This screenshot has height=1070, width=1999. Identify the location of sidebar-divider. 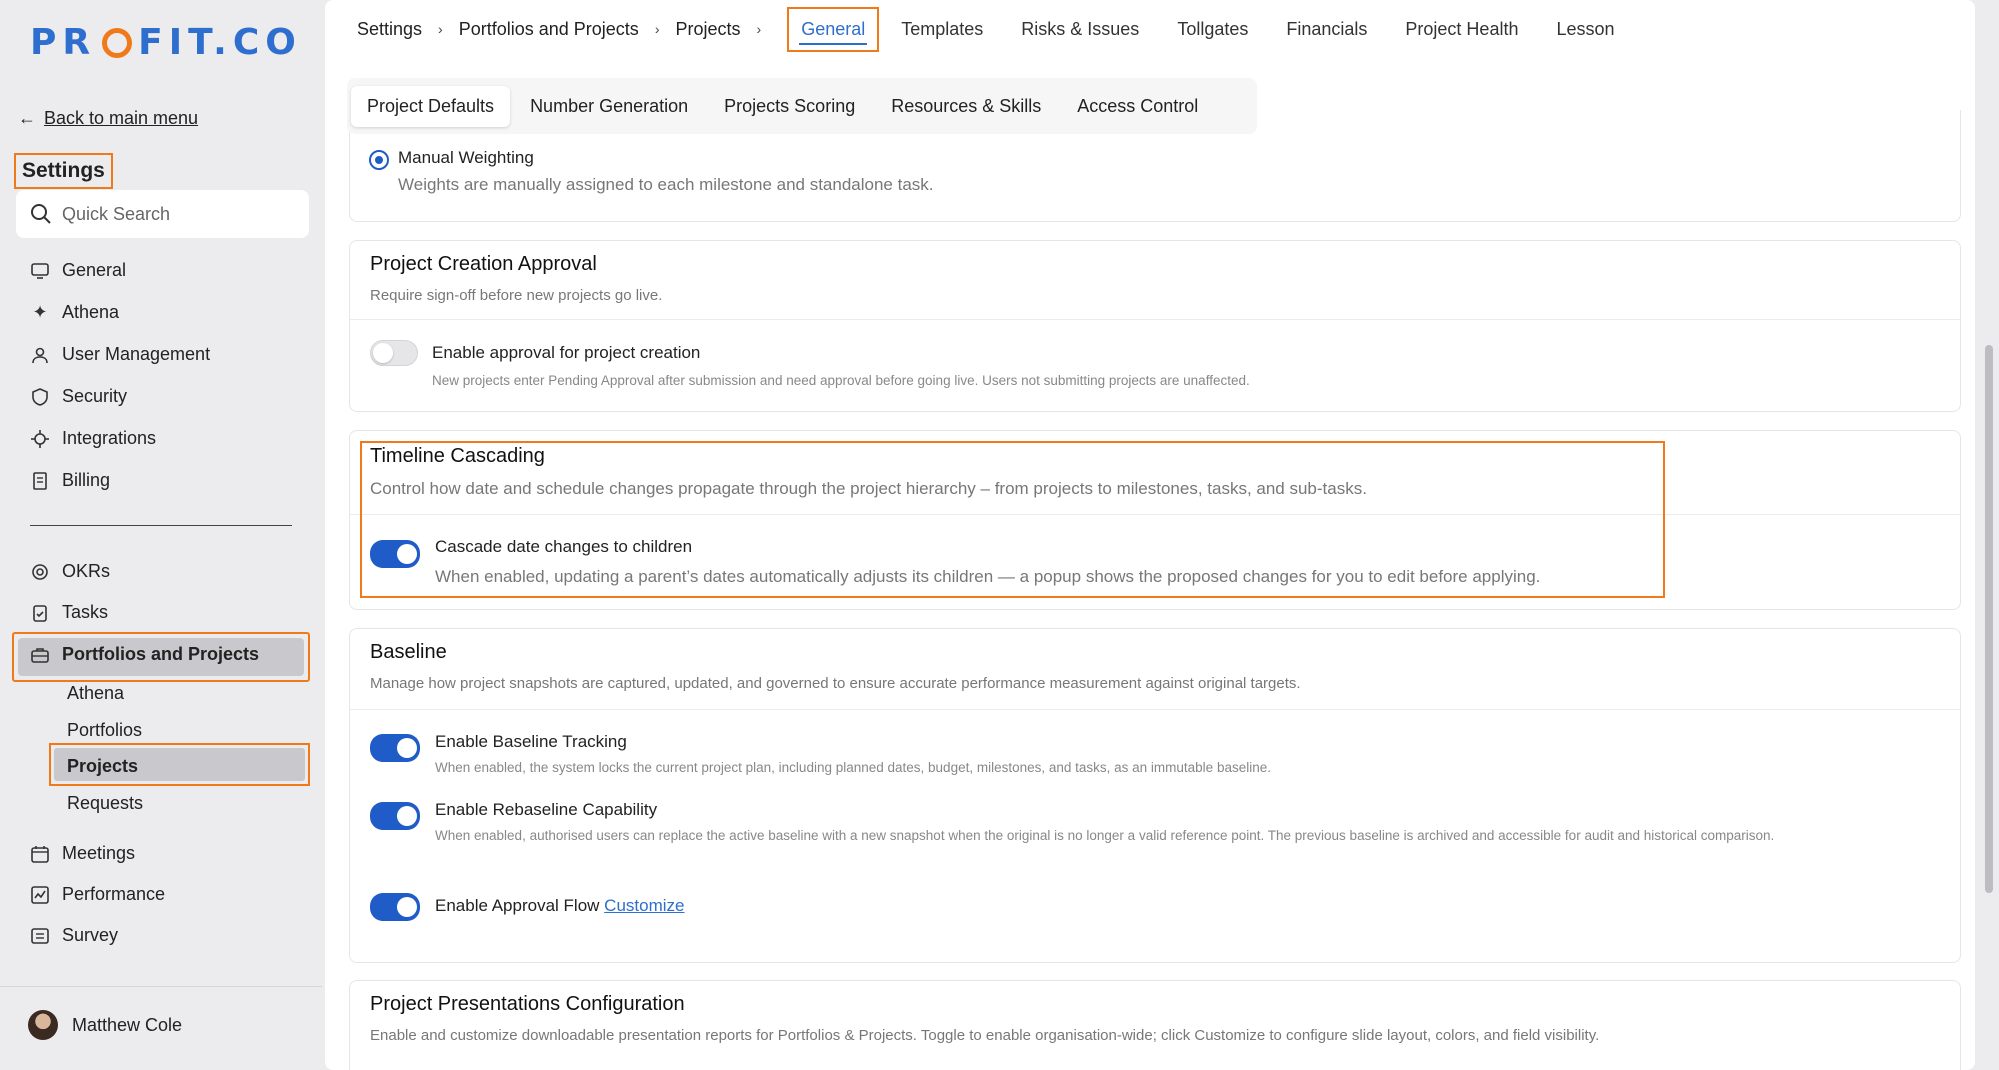
(161, 525).